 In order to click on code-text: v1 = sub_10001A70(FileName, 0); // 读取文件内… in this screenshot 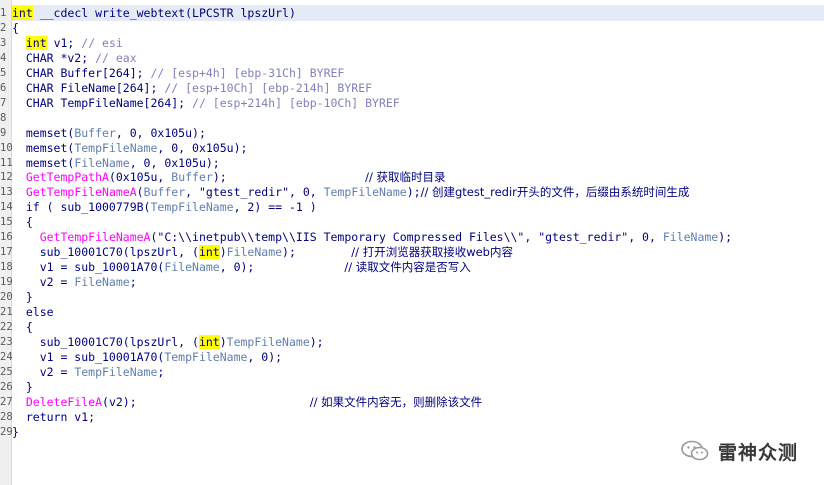, I will do `click(241, 267)`.